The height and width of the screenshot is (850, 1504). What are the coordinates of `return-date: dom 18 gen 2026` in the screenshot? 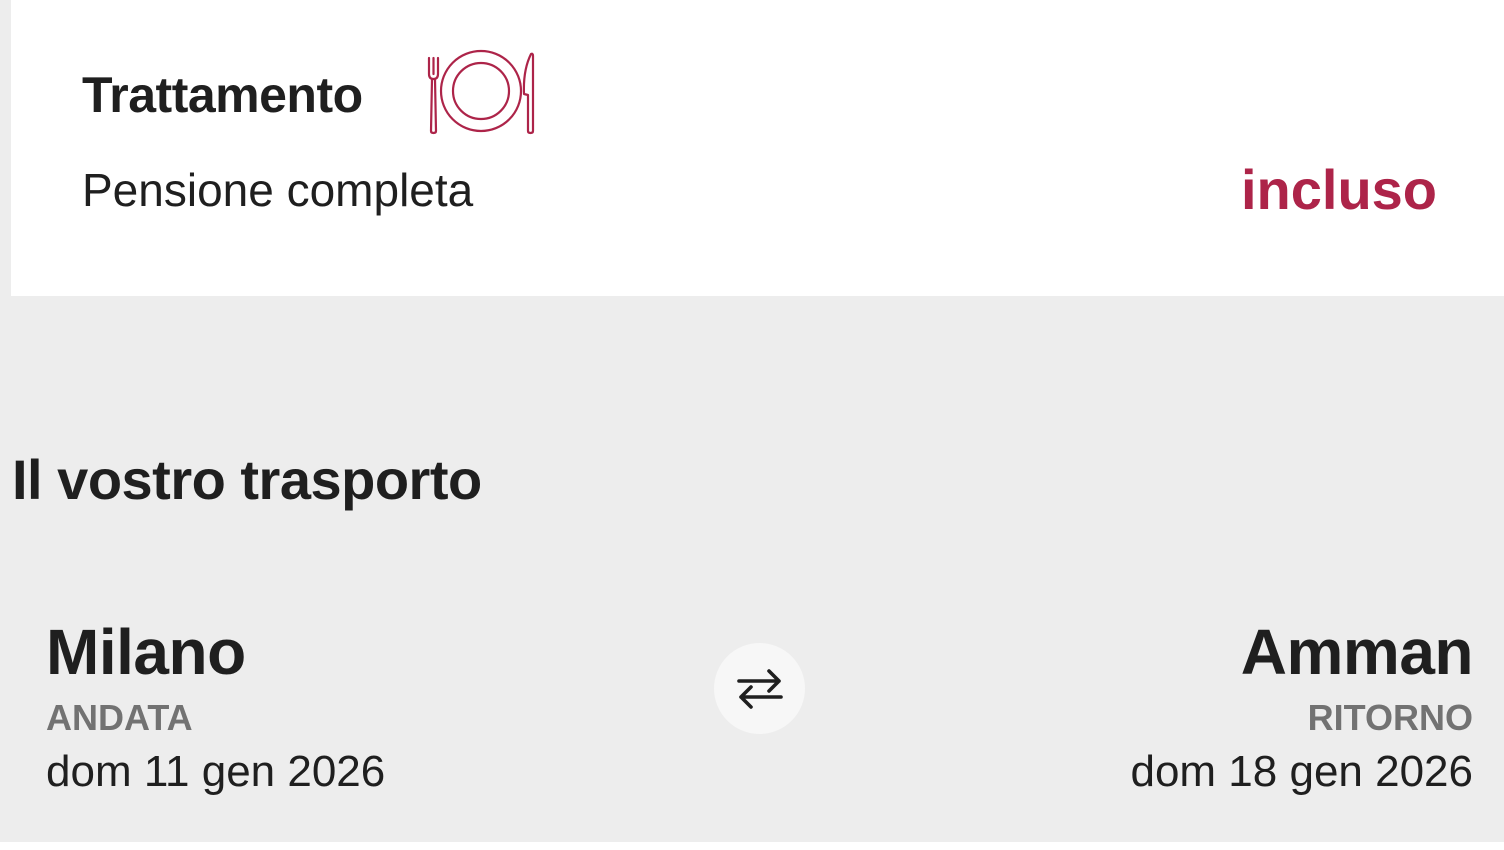 It's located at (1301, 771).